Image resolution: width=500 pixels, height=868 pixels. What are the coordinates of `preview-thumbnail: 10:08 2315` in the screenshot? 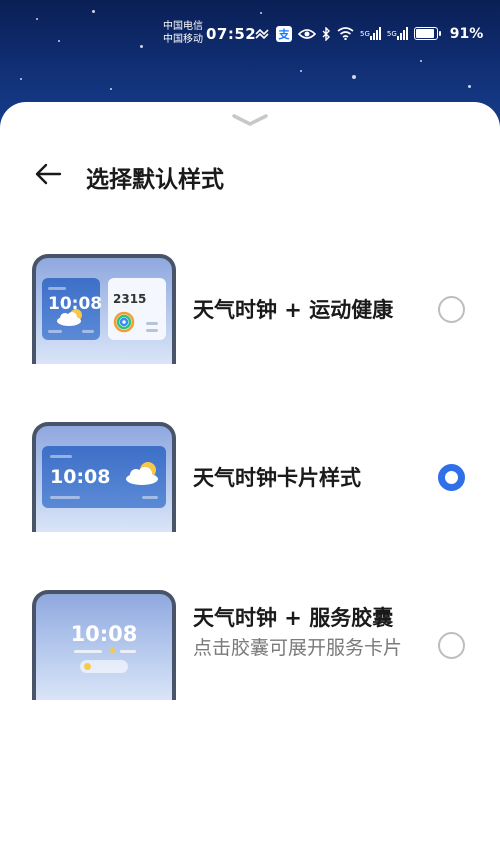 It's located at (104, 309).